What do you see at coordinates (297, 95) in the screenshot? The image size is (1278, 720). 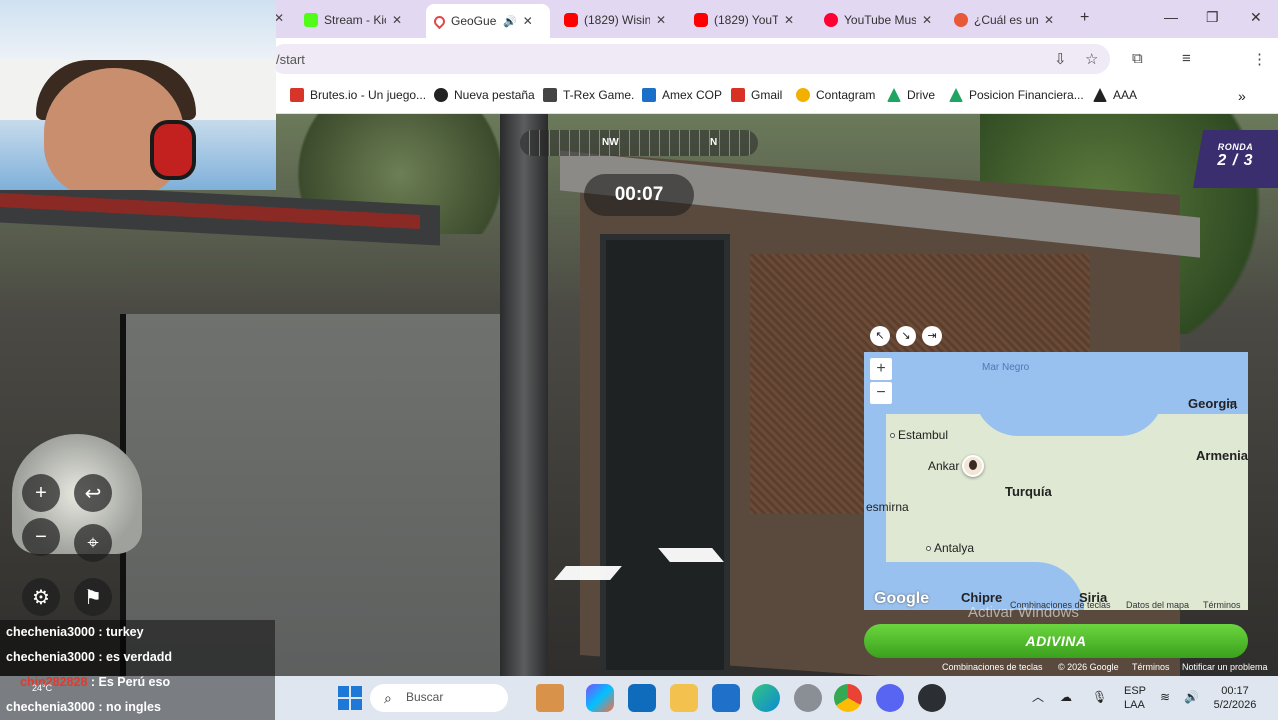 I see `brutes-icon` at bounding box center [297, 95].